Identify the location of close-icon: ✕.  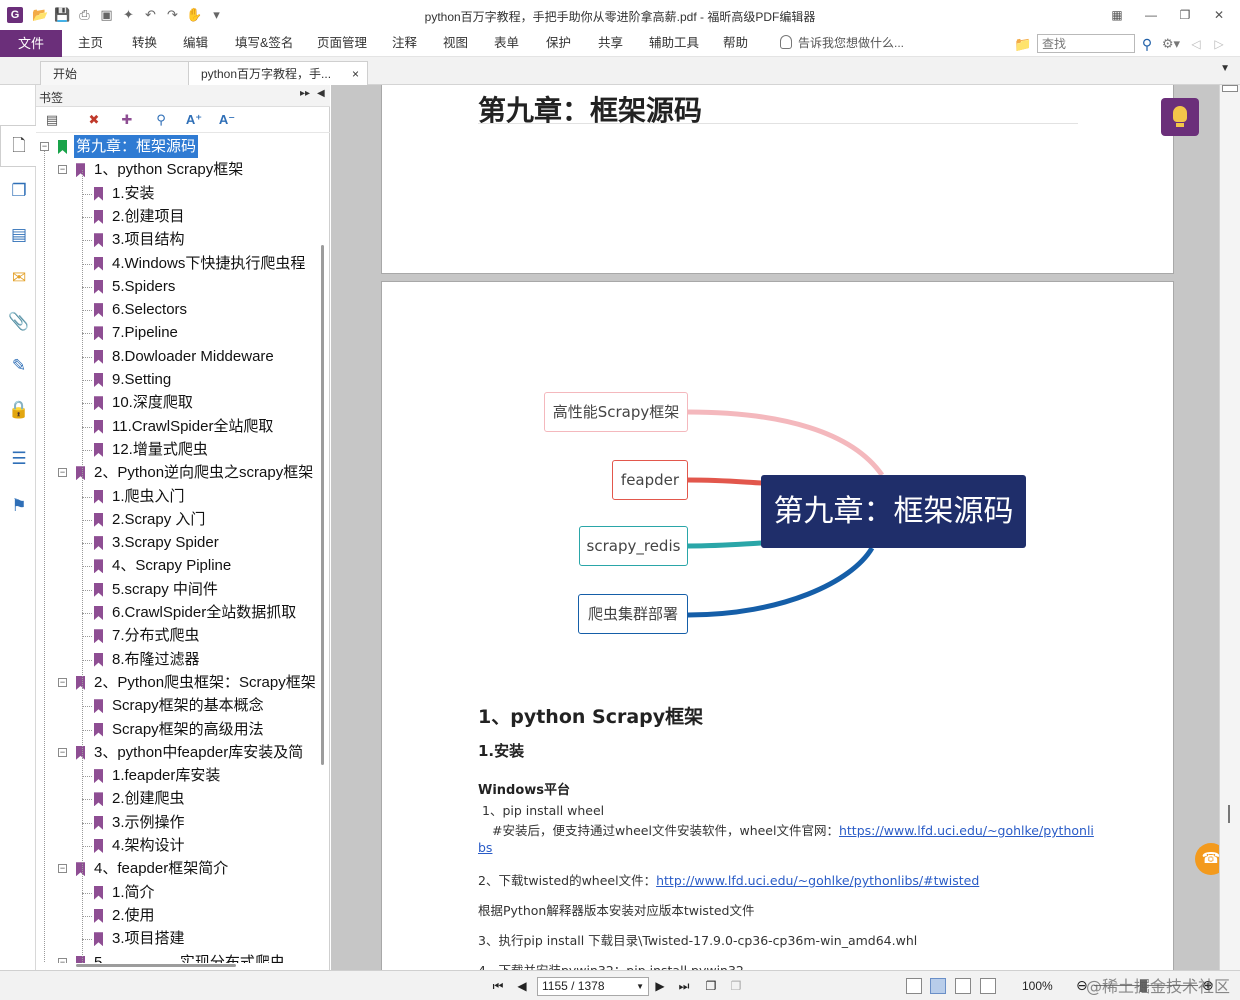
(1219, 15).